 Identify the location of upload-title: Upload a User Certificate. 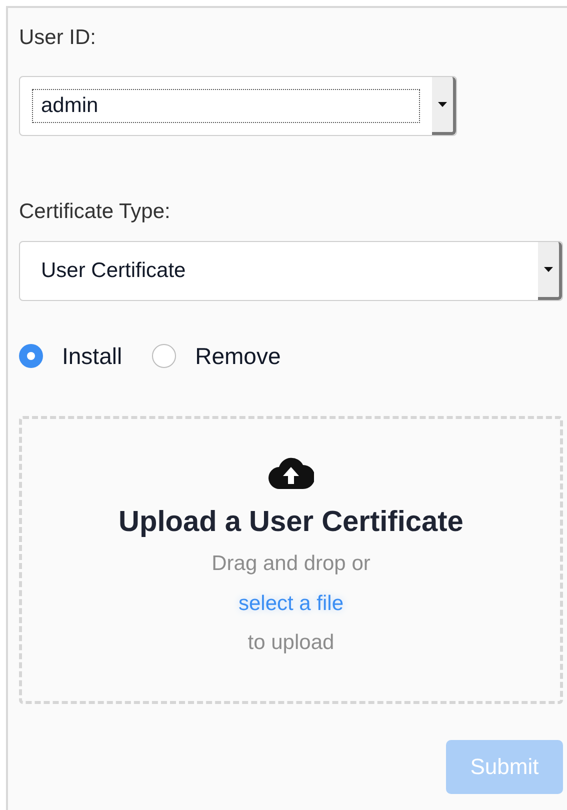
(291, 522).